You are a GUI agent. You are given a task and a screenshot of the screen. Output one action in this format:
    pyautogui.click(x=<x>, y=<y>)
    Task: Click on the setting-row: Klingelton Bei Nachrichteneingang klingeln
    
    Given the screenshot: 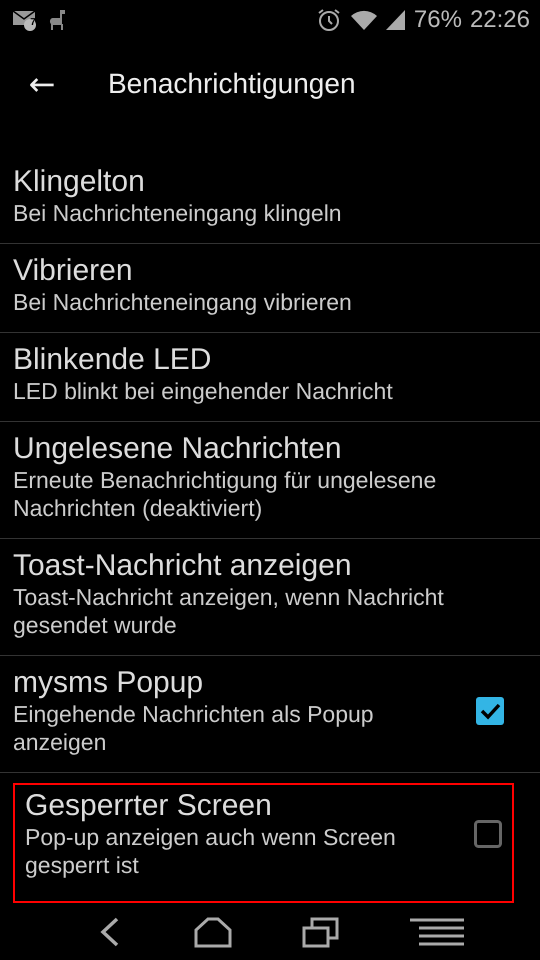 What is the action you would take?
    pyautogui.click(x=270, y=199)
    